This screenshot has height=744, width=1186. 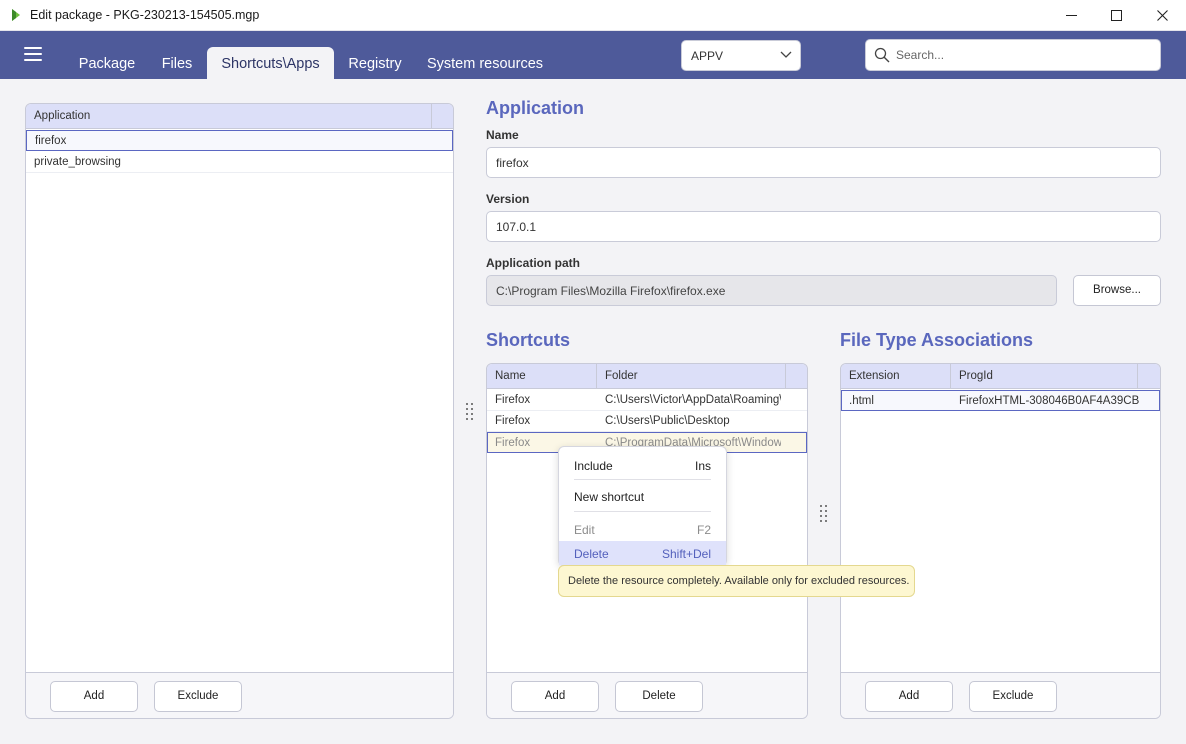 What do you see at coordinates (533, 263) in the screenshot?
I see `application-path-label: Application path` at bounding box center [533, 263].